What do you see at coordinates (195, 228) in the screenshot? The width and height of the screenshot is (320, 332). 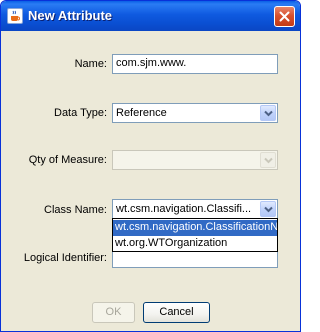 I see `dropdown-option: wt.csm.navigation.ClassificationNode` at bounding box center [195, 228].